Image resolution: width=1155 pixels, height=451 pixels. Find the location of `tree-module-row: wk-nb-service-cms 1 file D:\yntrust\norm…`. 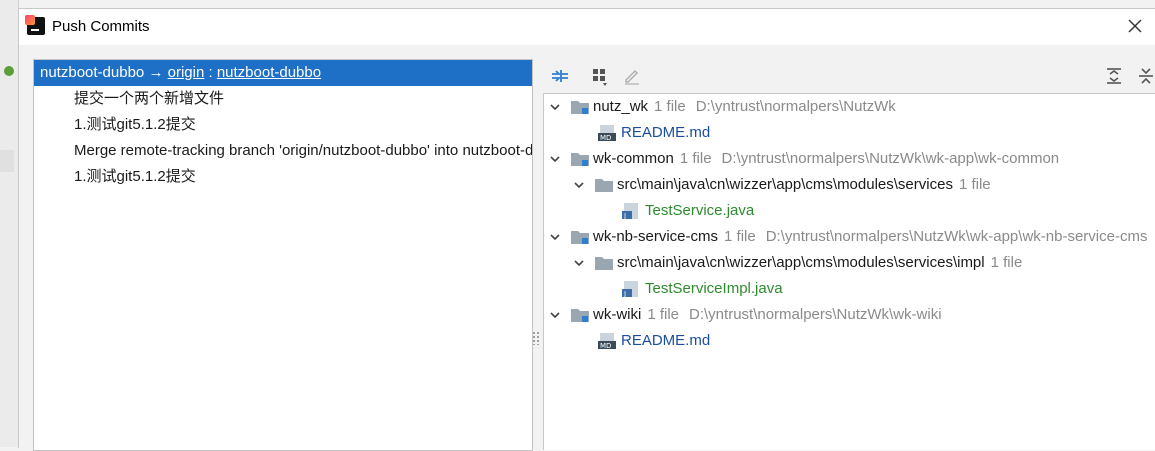

tree-module-row: wk-nb-service-cms 1 file D:\yntrust\norm… is located at coordinates (847, 237).